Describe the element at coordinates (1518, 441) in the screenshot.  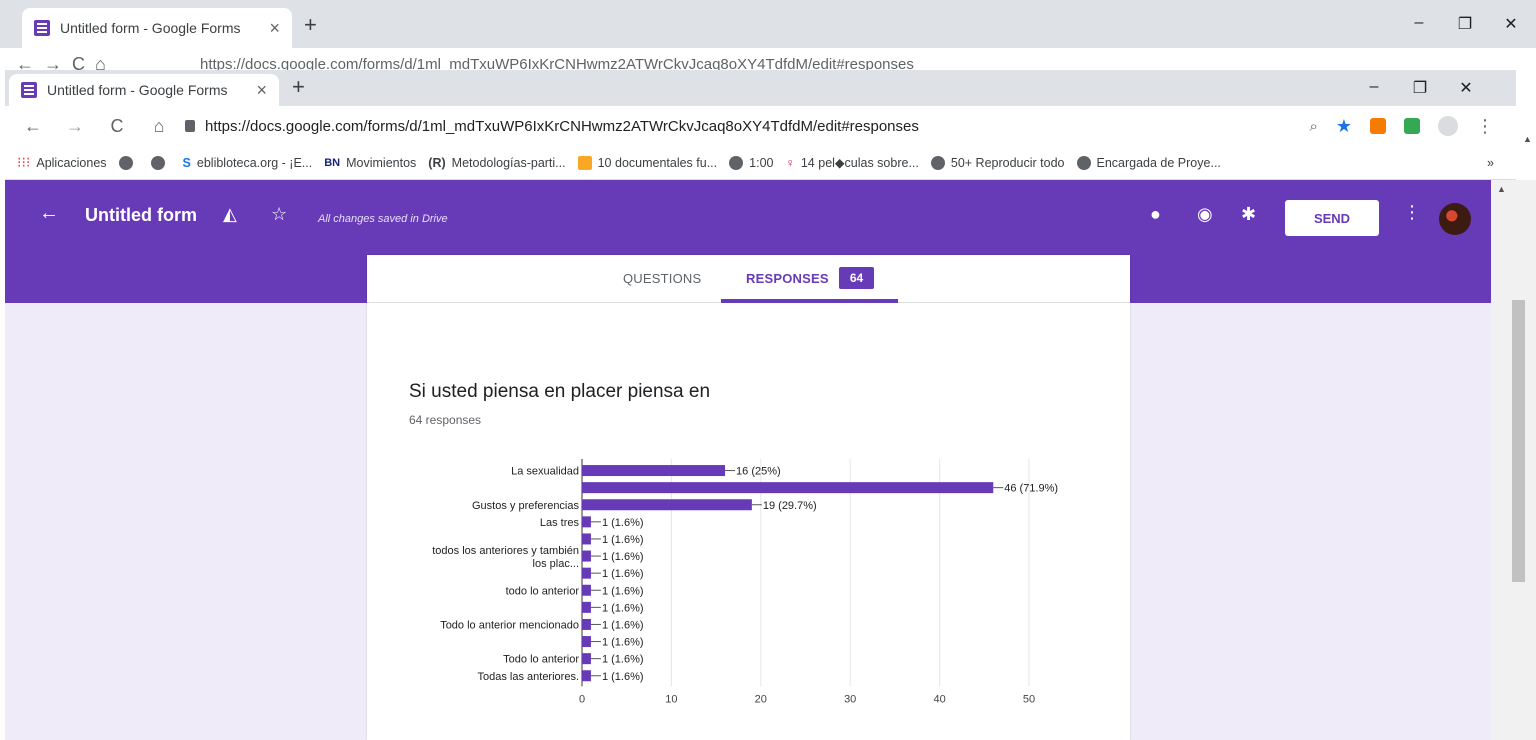
I see `scrollbar-thumb` at that location.